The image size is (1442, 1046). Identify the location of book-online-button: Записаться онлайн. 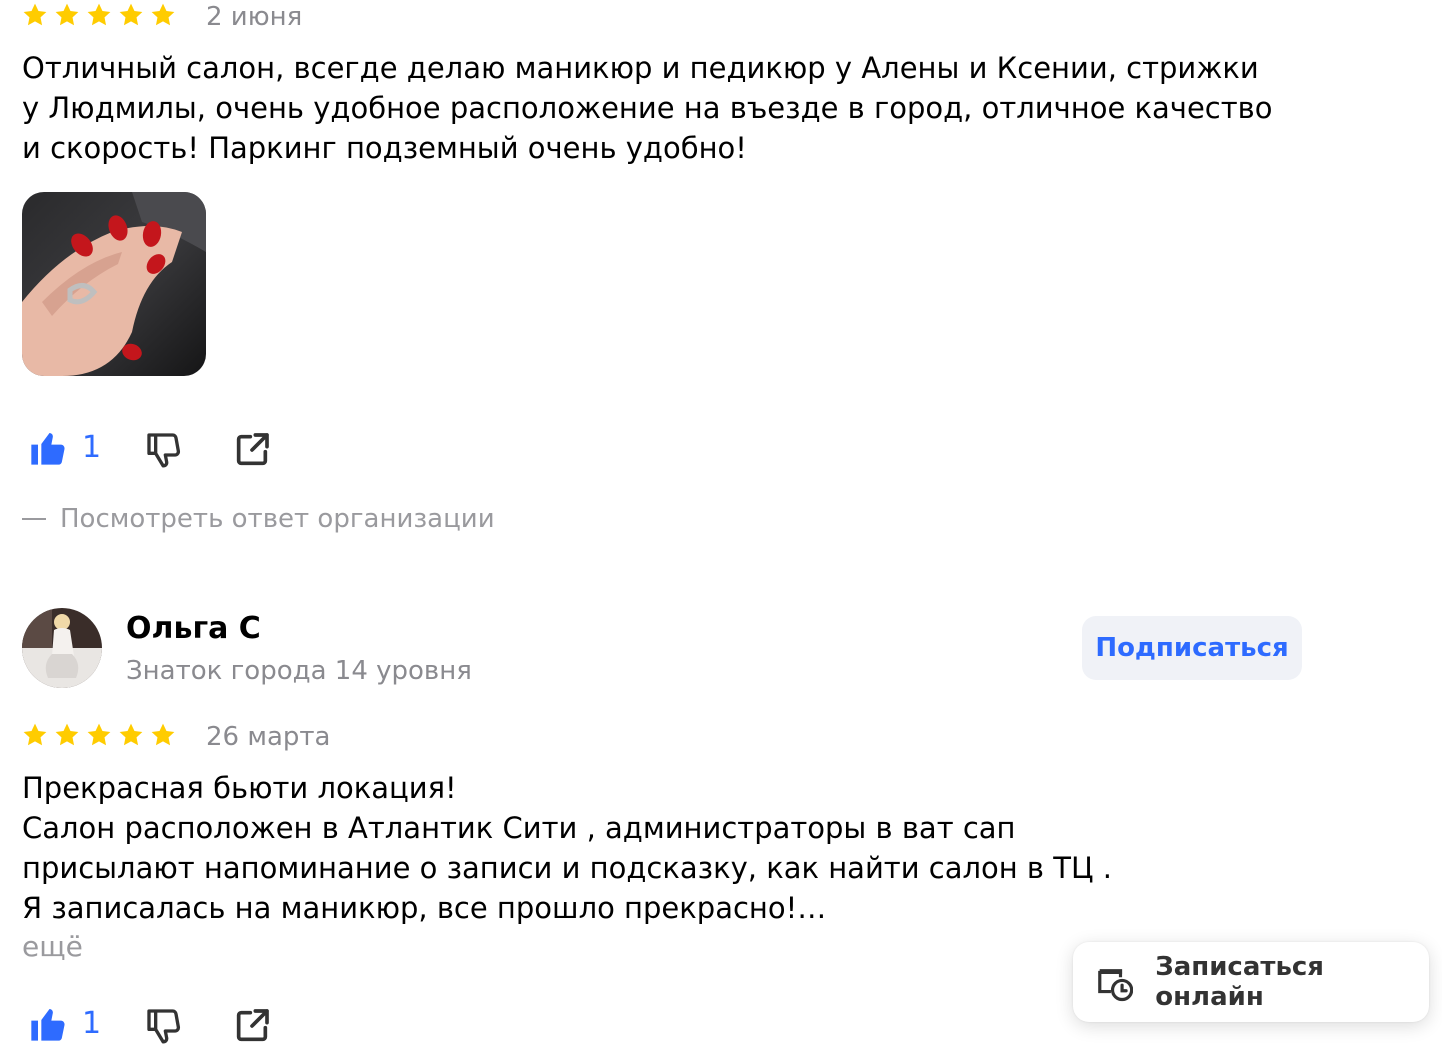
(1251, 982).